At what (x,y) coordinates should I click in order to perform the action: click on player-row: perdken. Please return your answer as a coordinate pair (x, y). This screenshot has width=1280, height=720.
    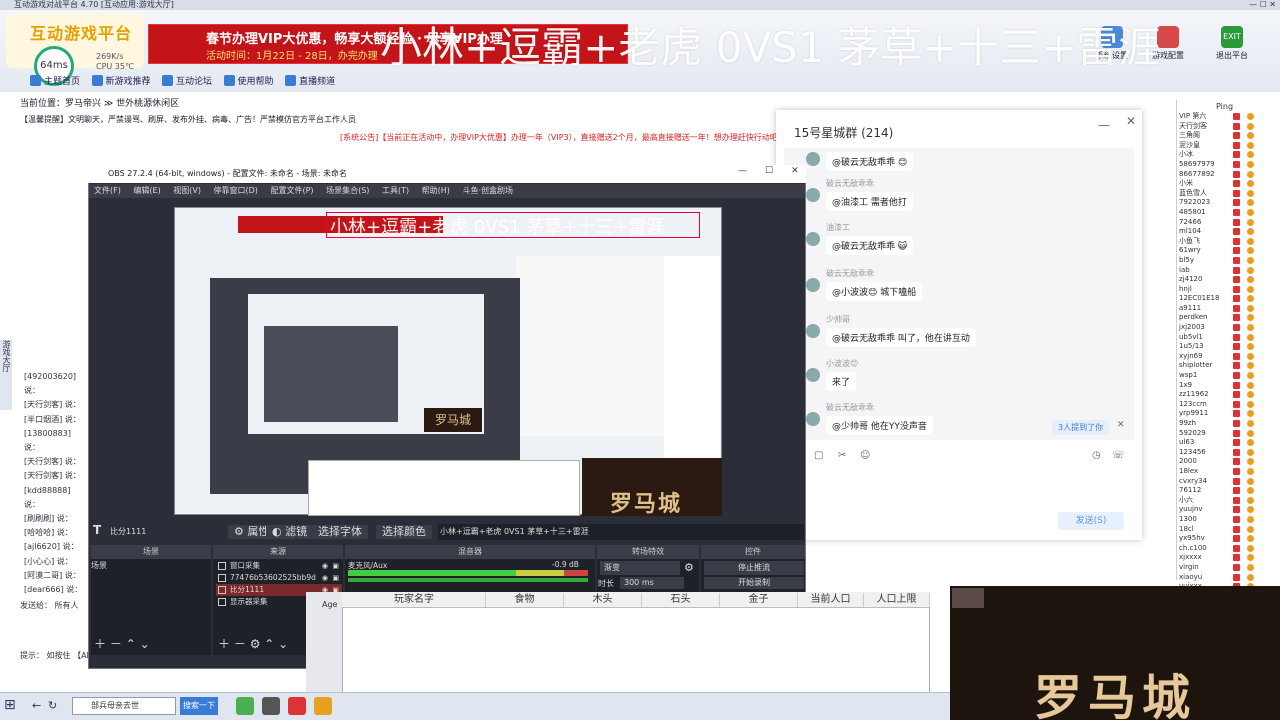
    Looking at the image, I should click on (1228, 318).